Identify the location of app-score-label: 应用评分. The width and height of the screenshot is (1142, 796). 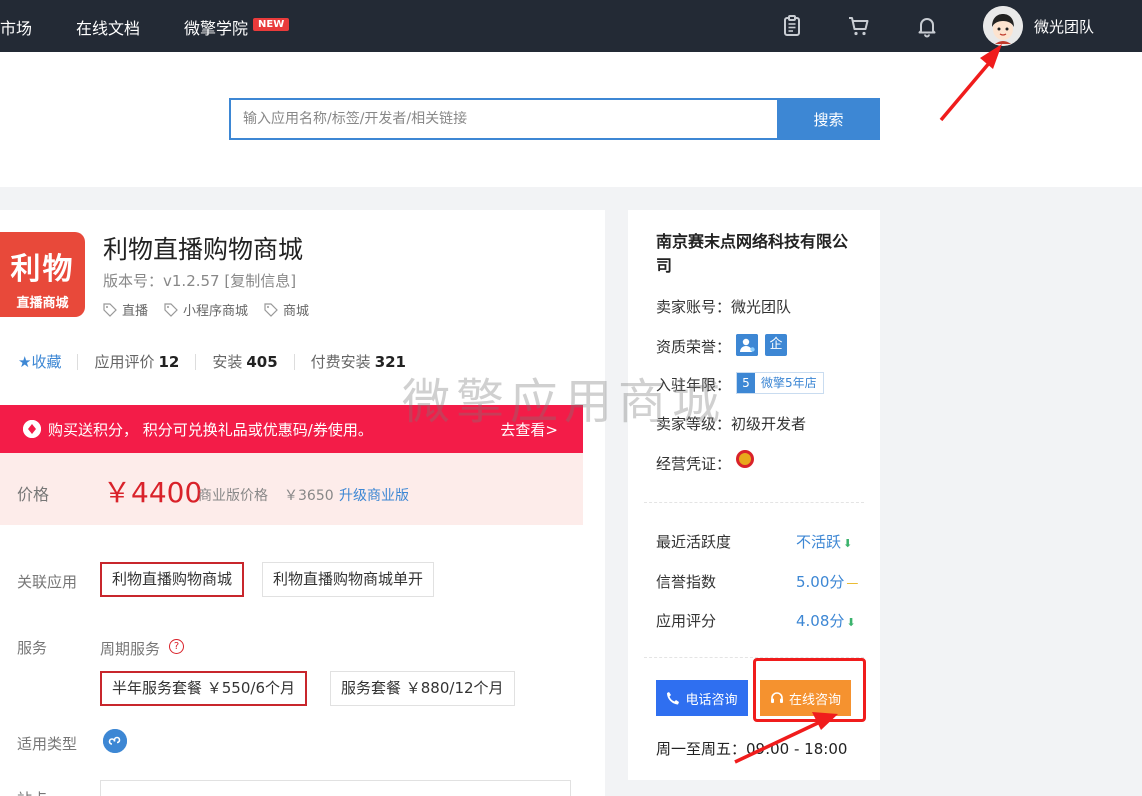
(686, 621).